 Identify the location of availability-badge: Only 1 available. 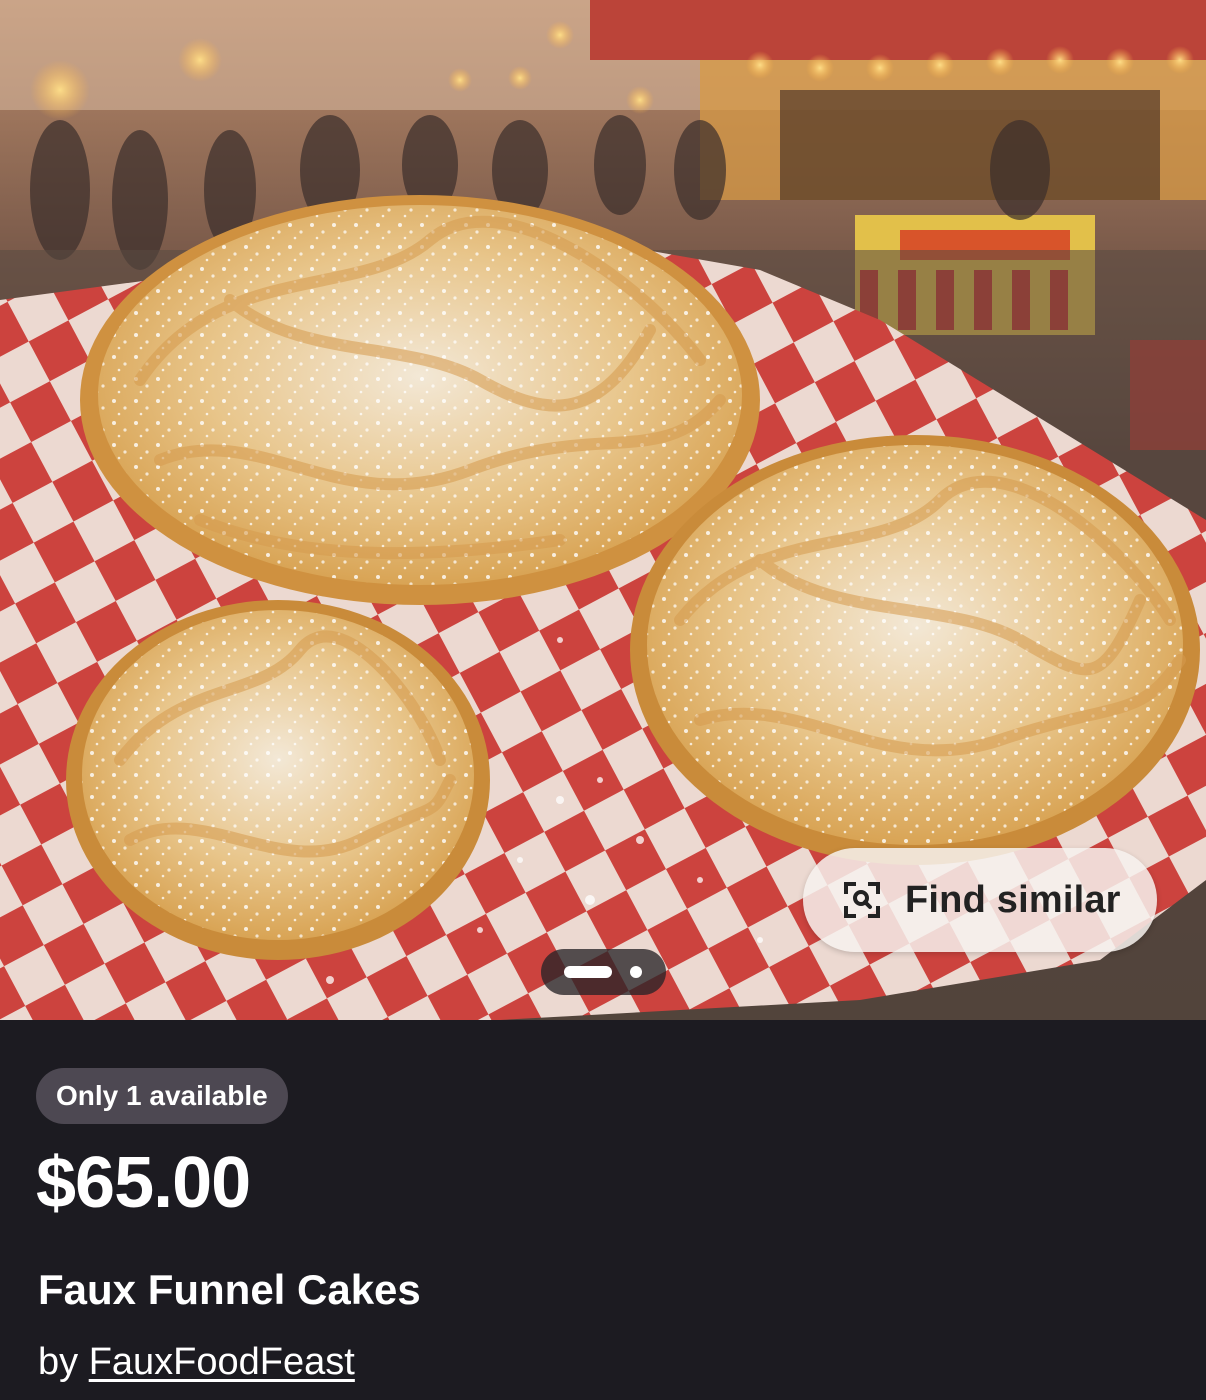
(162, 1096).